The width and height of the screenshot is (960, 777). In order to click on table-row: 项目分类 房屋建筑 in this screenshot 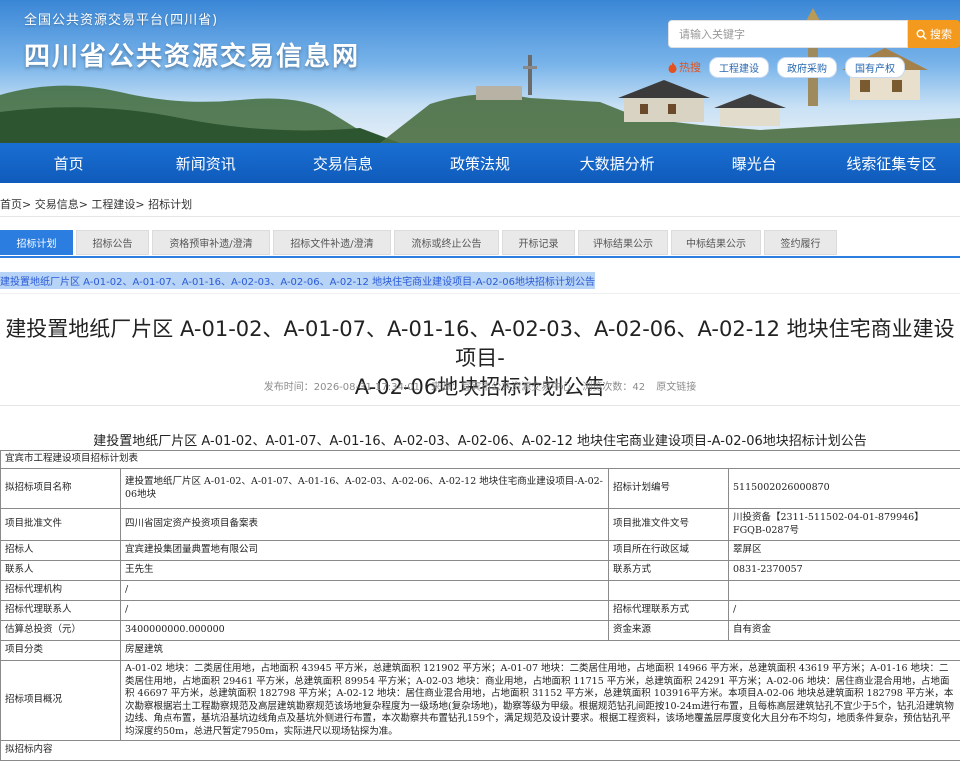, I will do `click(480, 650)`.